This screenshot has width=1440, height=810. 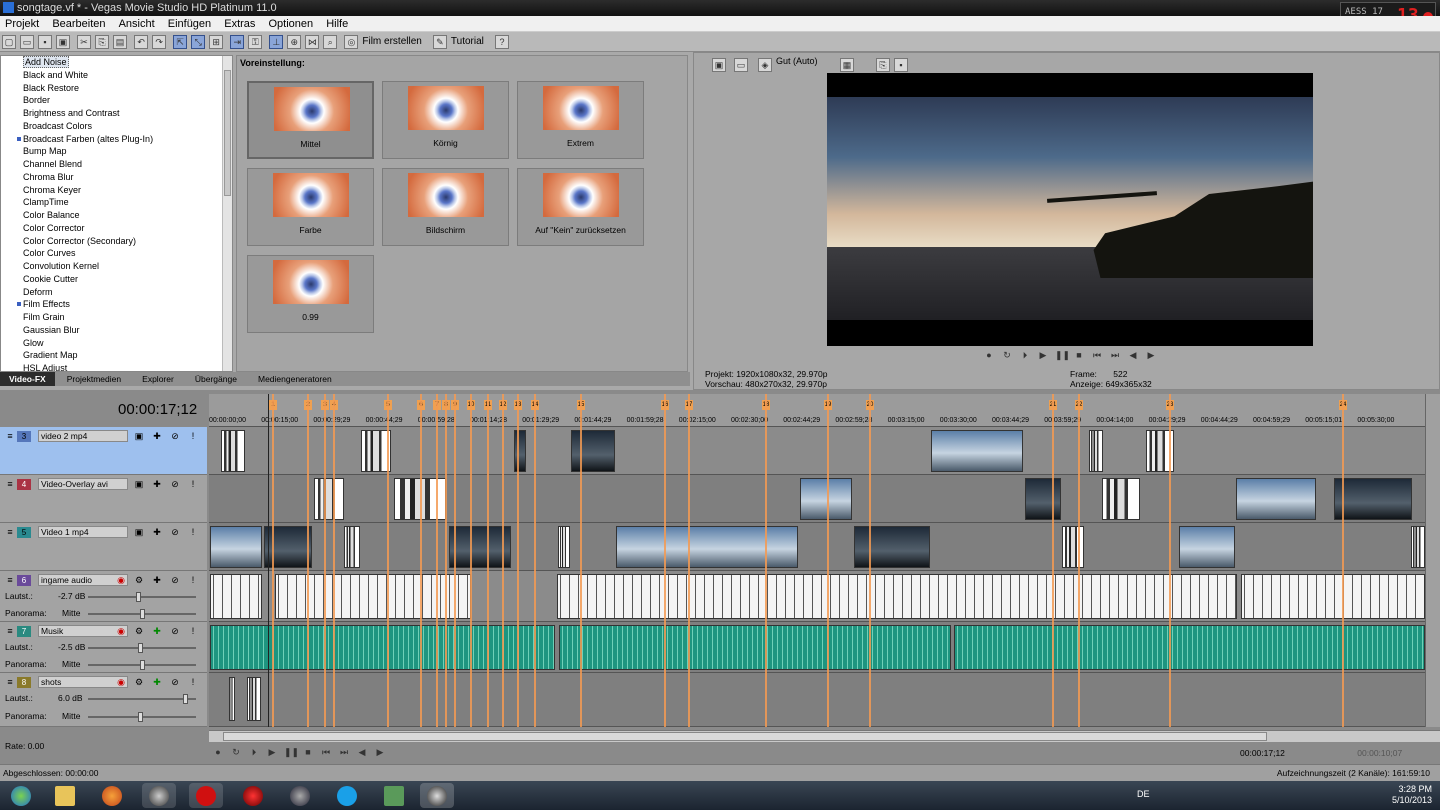 I want to click on taskbar-firefox, so click(x=112, y=795).